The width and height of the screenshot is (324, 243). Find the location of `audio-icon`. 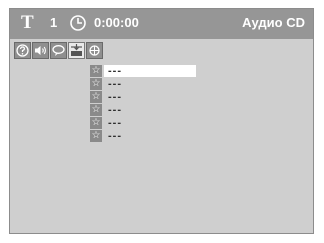

audio-icon is located at coordinates (40, 50).